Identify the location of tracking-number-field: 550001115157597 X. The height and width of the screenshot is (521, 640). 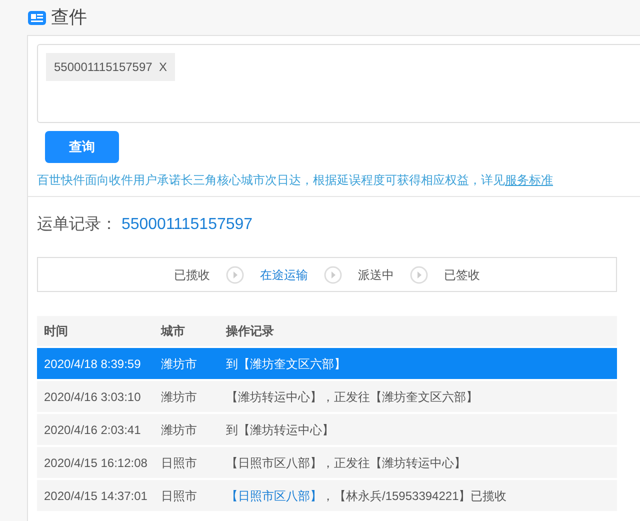
(338, 83).